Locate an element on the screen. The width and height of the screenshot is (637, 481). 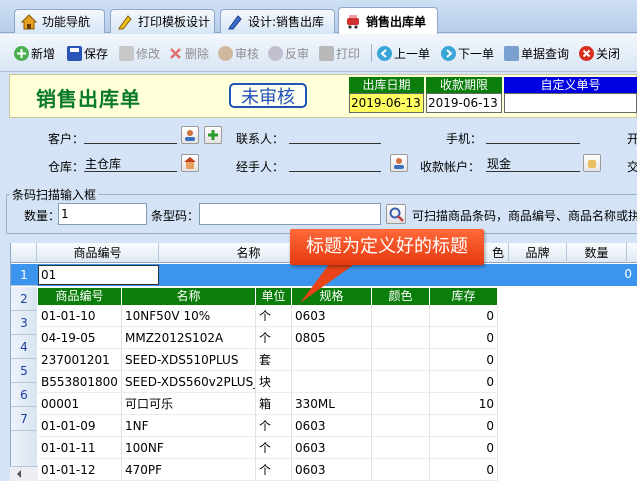
row-number: 7 is located at coordinates (24, 419).